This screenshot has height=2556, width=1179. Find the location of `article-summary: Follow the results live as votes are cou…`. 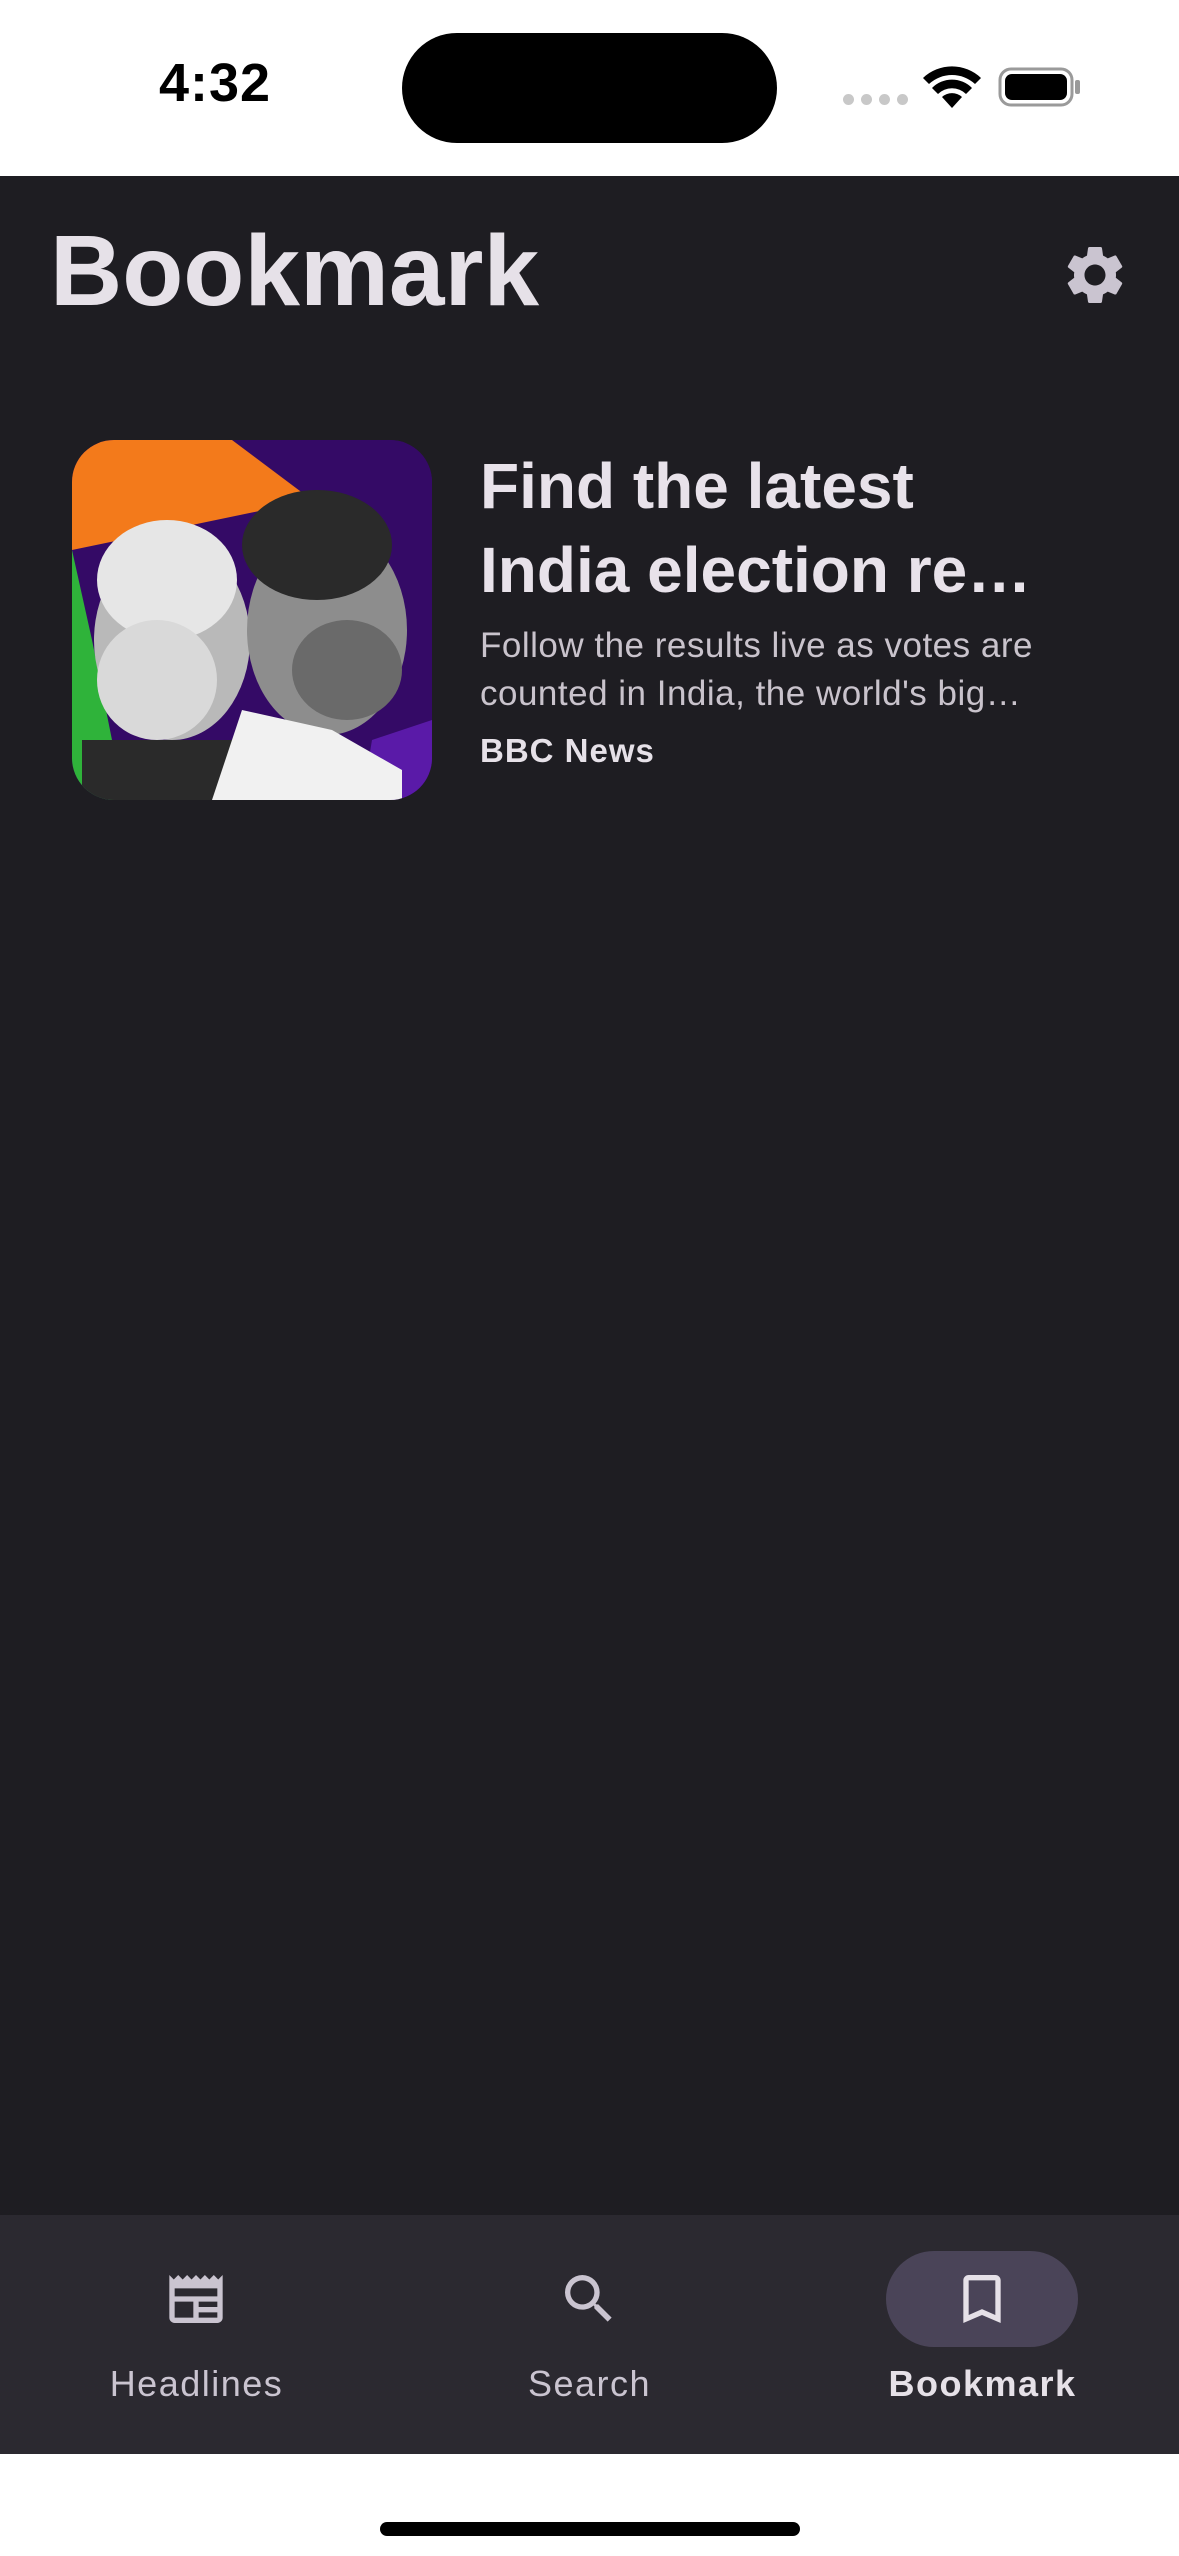

article-summary: Follow the results live as votes are cou… is located at coordinates (756, 669).